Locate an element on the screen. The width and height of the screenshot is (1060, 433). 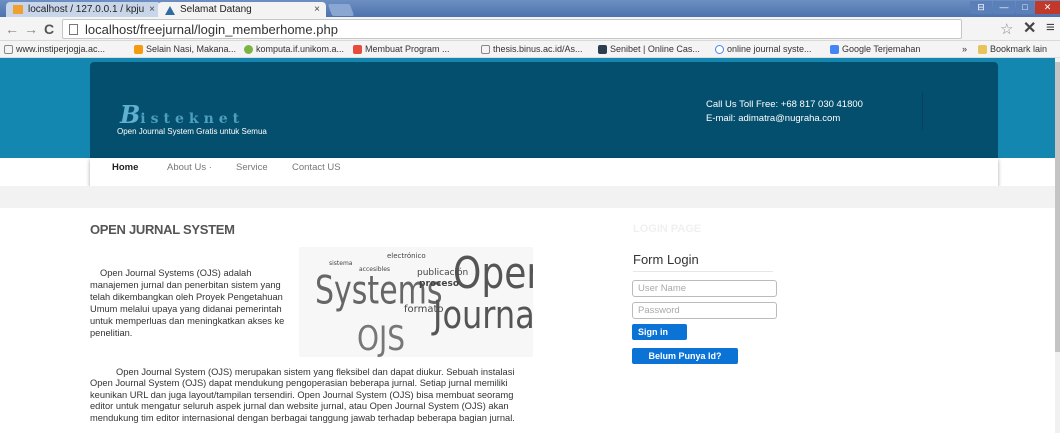
logo-text: isteknet is located at coordinates (192, 119).